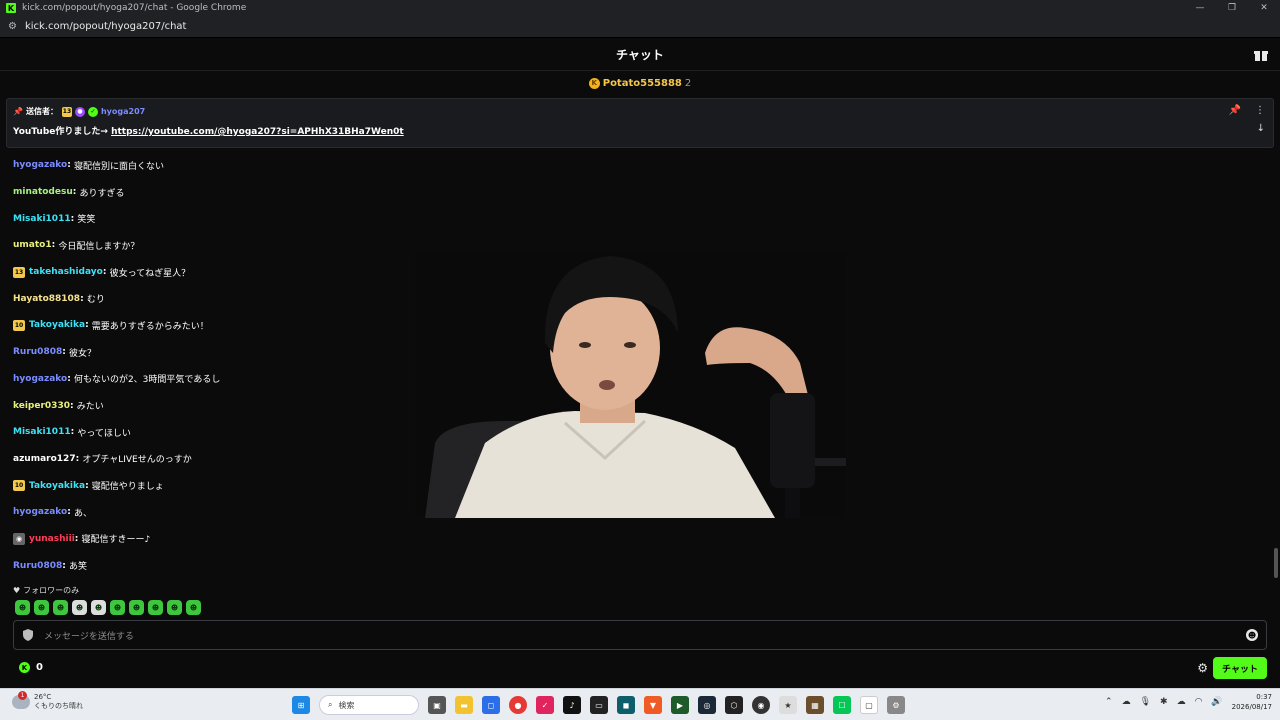 The height and width of the screenshot is (720, 1280). I want to click on tiktok-icon: ♪, so click(572, 705).